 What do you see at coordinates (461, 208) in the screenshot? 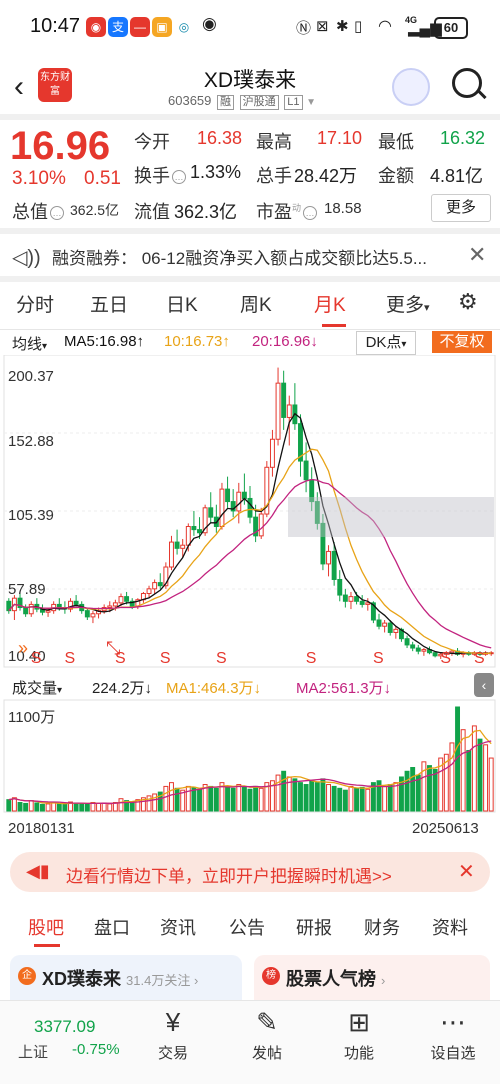
I see `more-button: 更多` at bounding box center [461, 208].